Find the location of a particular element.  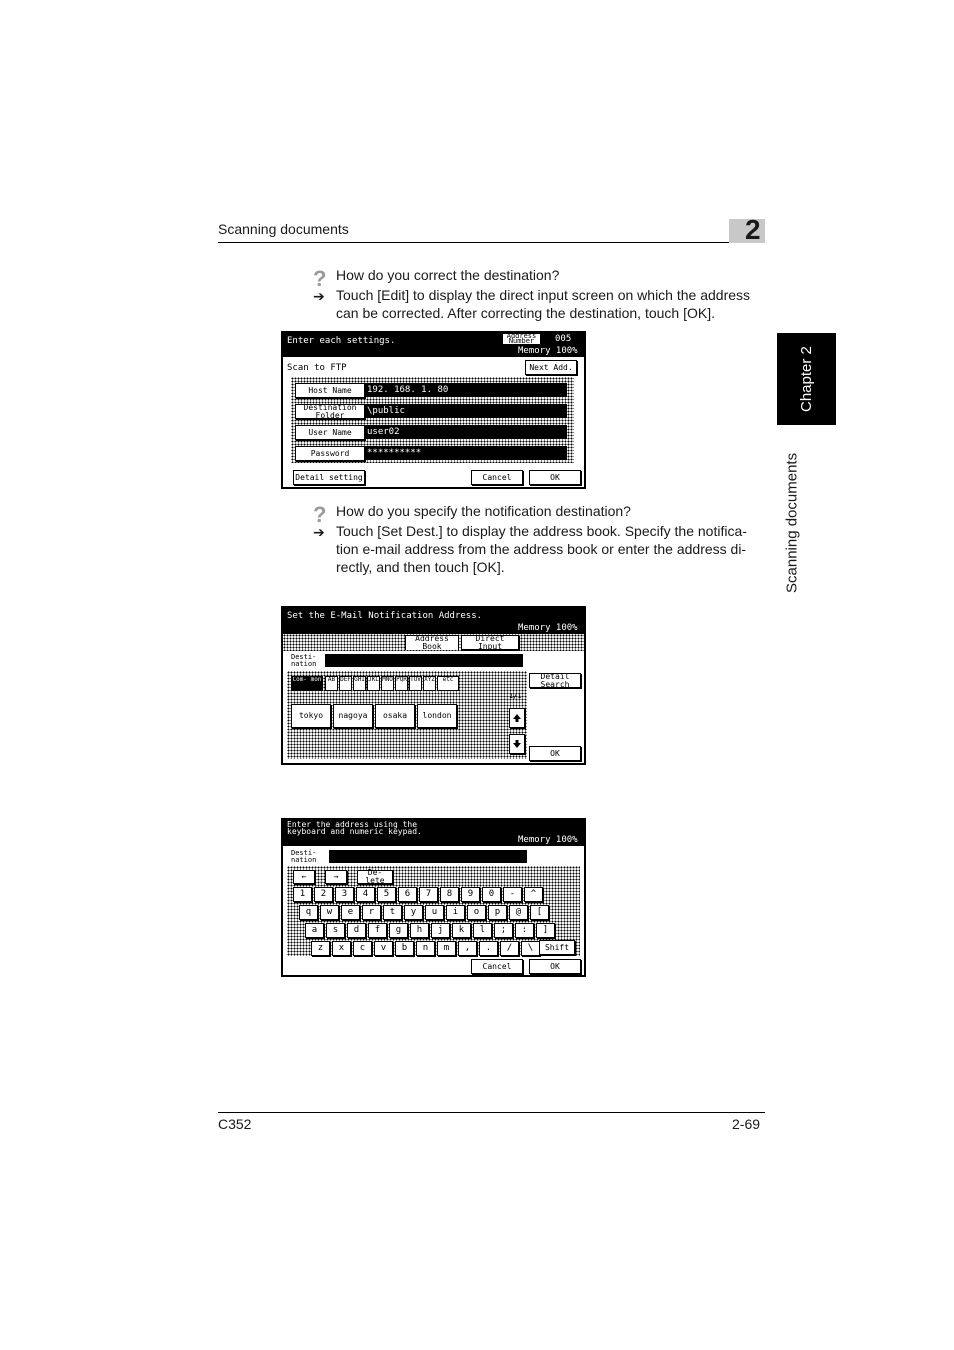

question-1: How do you correct the destination? is located at coordinates (448, 275).